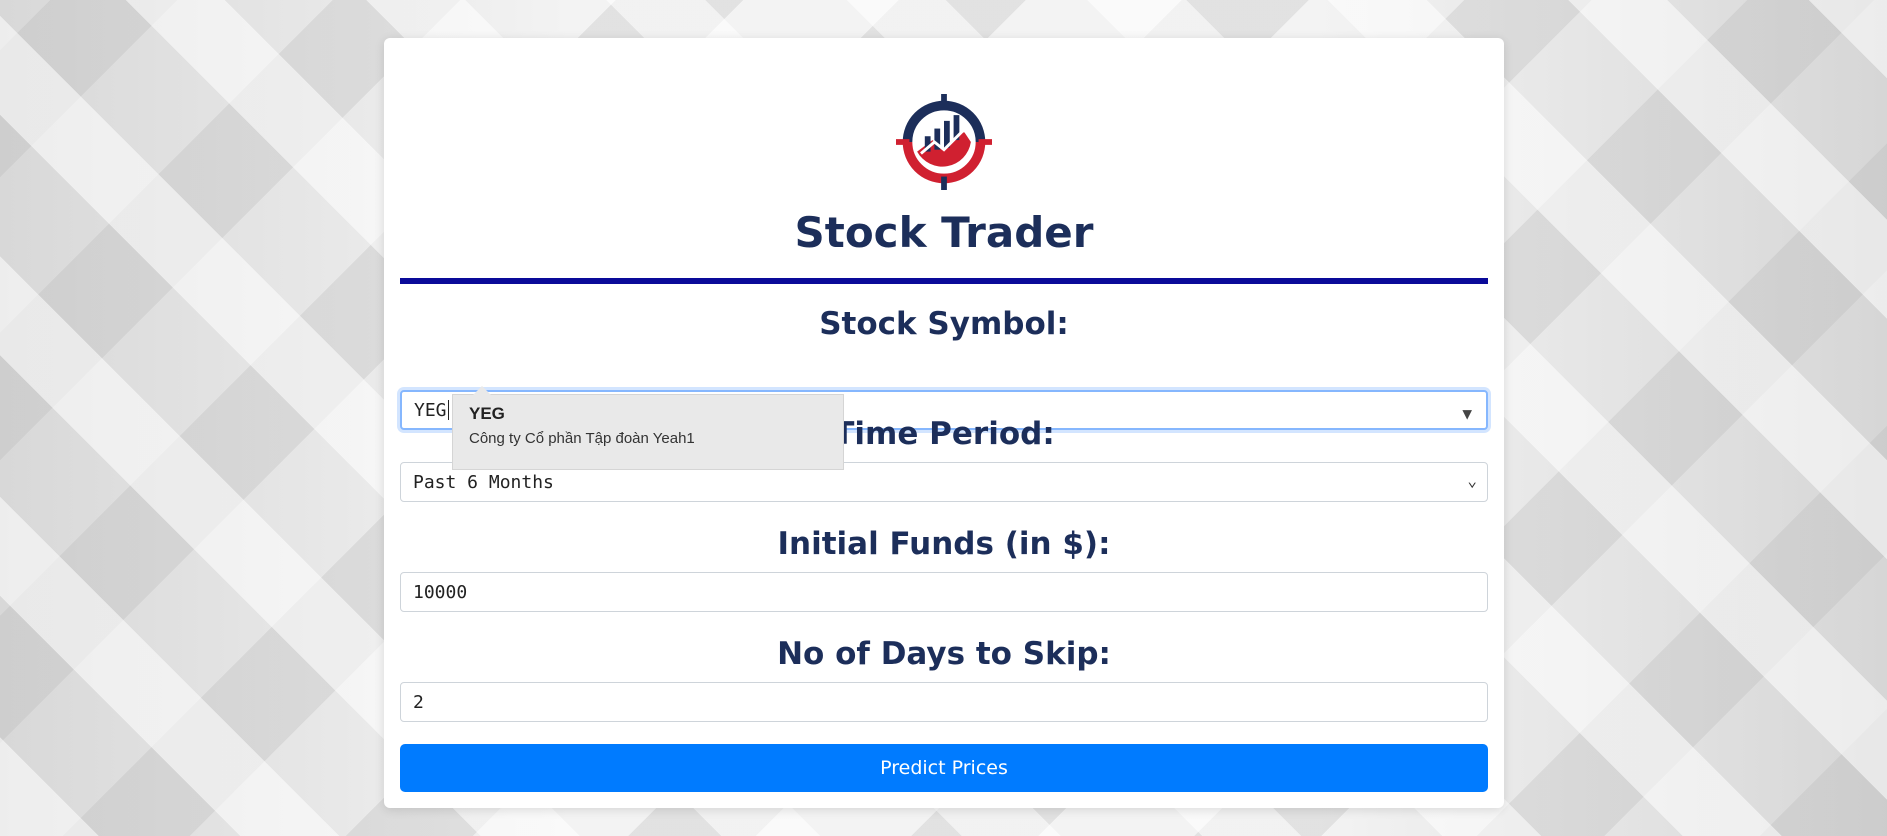 The width and height of the screenshot is (1887, 836). What do you see at coordinates (440, 592) in the screenshot?
I see `initial-funds-value: 10000` at bounding box center [440, 592].